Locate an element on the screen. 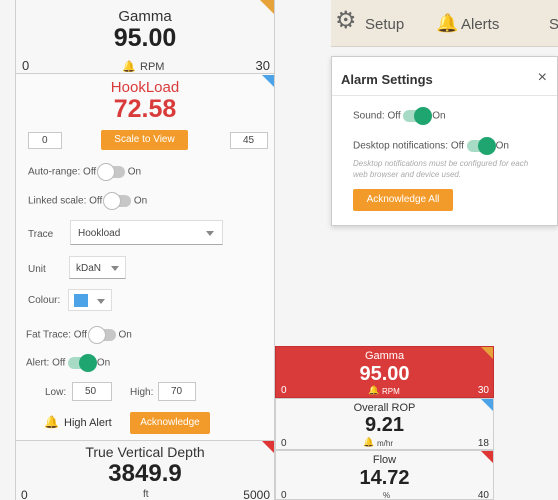 The height and width of the screenshot is (500, 558). scale-max: 5000 is located at coordinates (256, 494).